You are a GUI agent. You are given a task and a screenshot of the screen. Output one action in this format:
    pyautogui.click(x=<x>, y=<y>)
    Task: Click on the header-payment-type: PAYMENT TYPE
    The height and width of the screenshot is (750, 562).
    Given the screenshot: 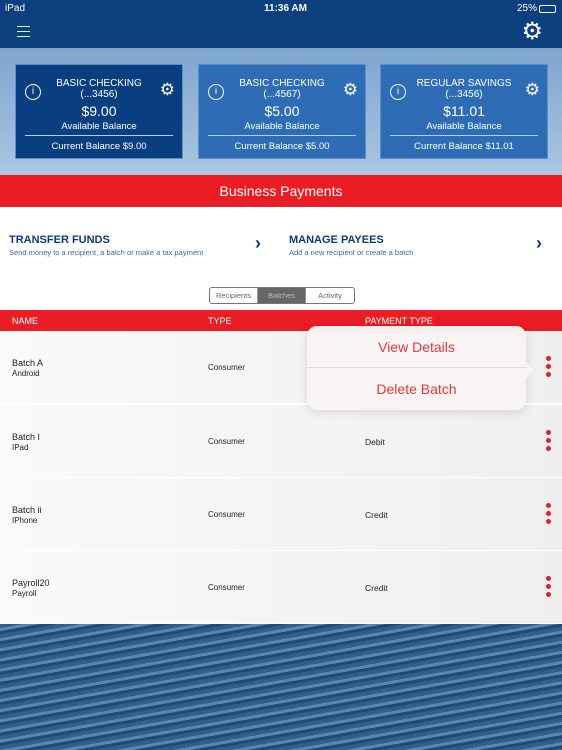 What is the action you would take?
    pyautogui.click(x=399, y=321)
    